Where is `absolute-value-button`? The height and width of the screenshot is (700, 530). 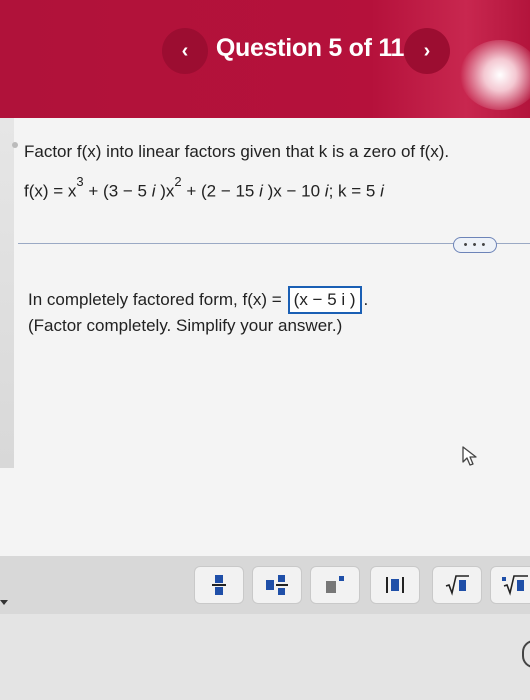
absolute-value-button is located at coordinates (395, 585).